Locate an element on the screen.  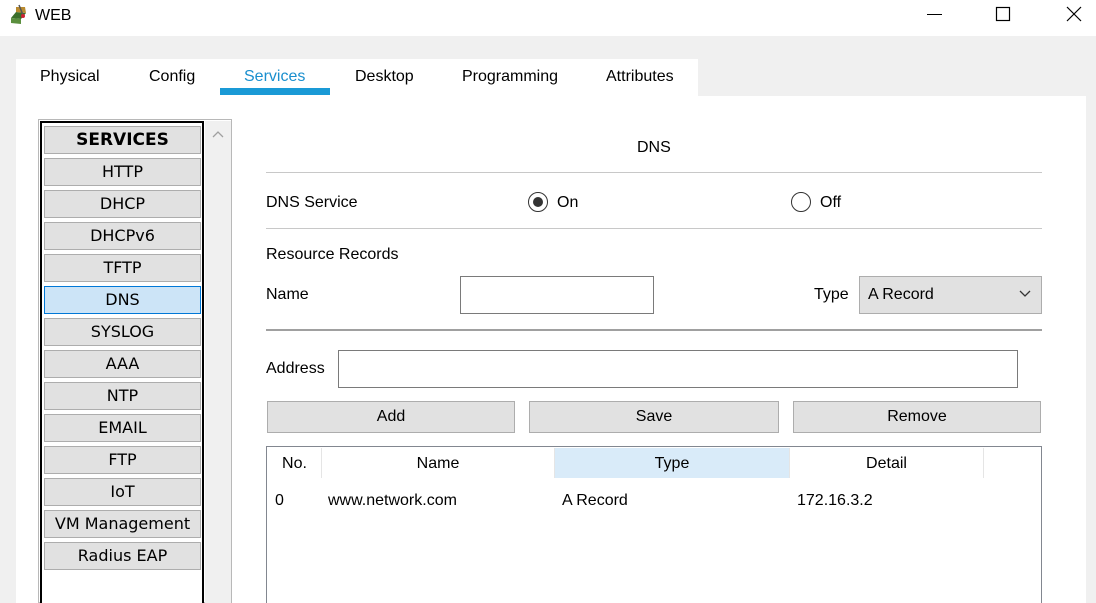
record-name: www.network.com is located at coordinates (392, 500).